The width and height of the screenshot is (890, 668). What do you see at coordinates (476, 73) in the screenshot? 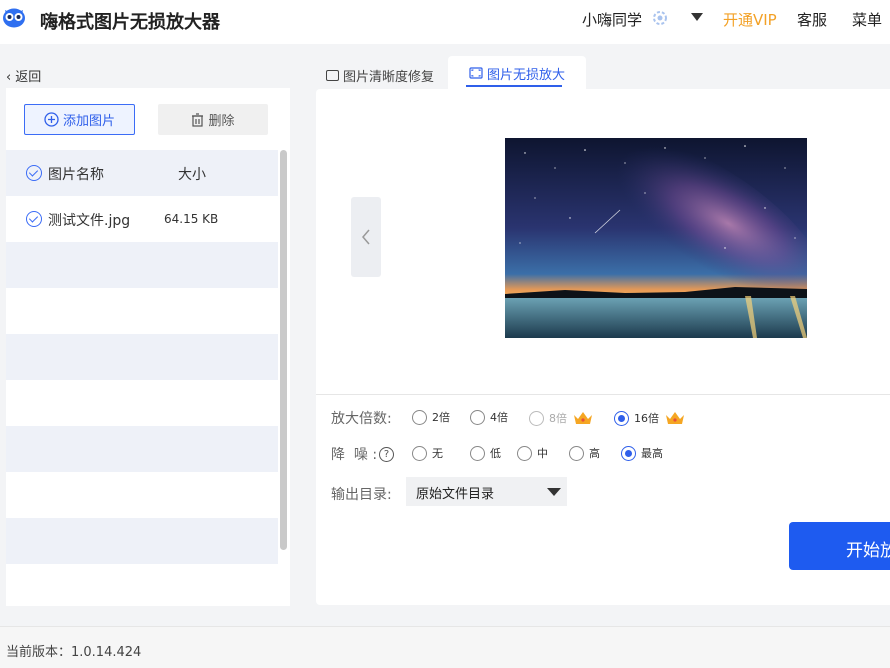
I see `enlarge-icon` at bounding box center [476, 73].